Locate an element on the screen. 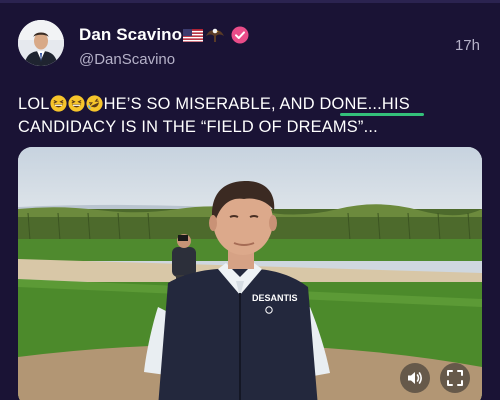 Image resolution: width=500 pixels, height=400 pixels. text-line1-suffix: ...HIS is located at coordinates (388, 104).